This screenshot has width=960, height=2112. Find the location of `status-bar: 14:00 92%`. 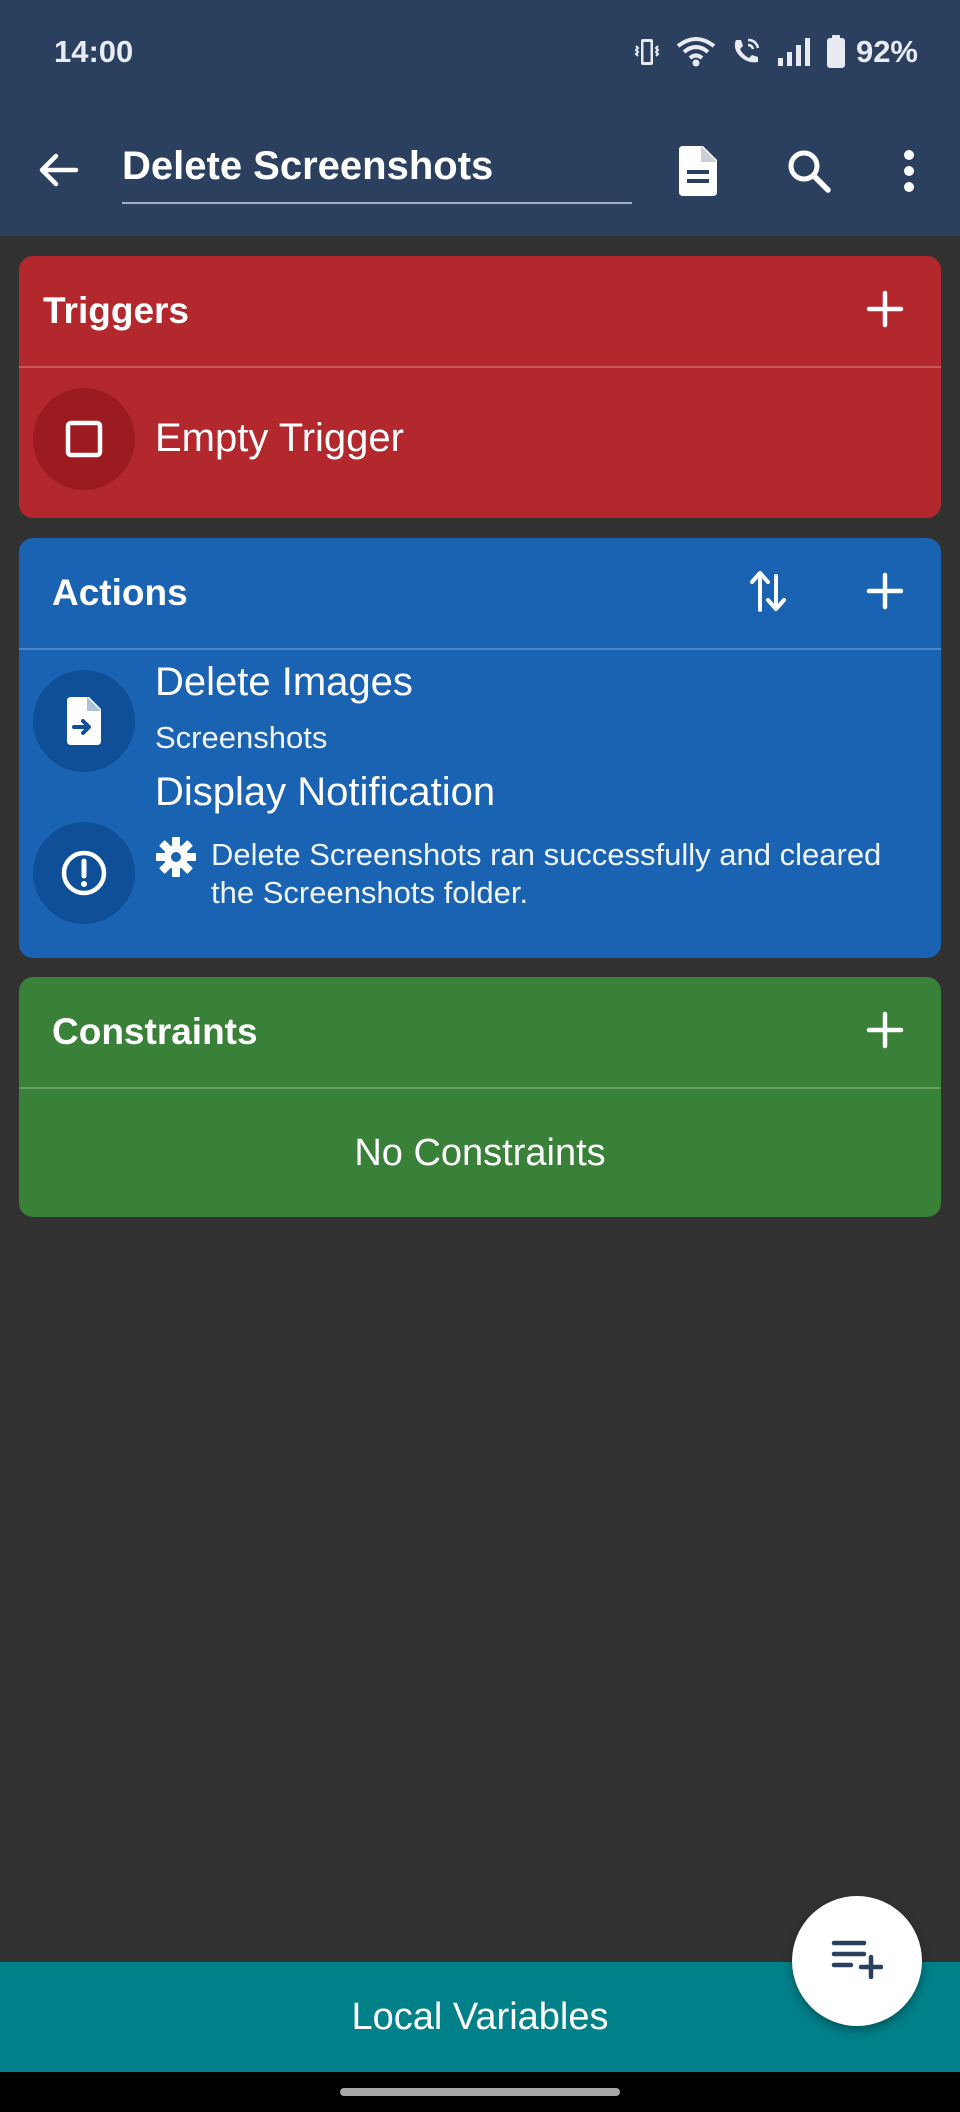

status-bar: 14:00 92% is located at coordinates (480, 52).